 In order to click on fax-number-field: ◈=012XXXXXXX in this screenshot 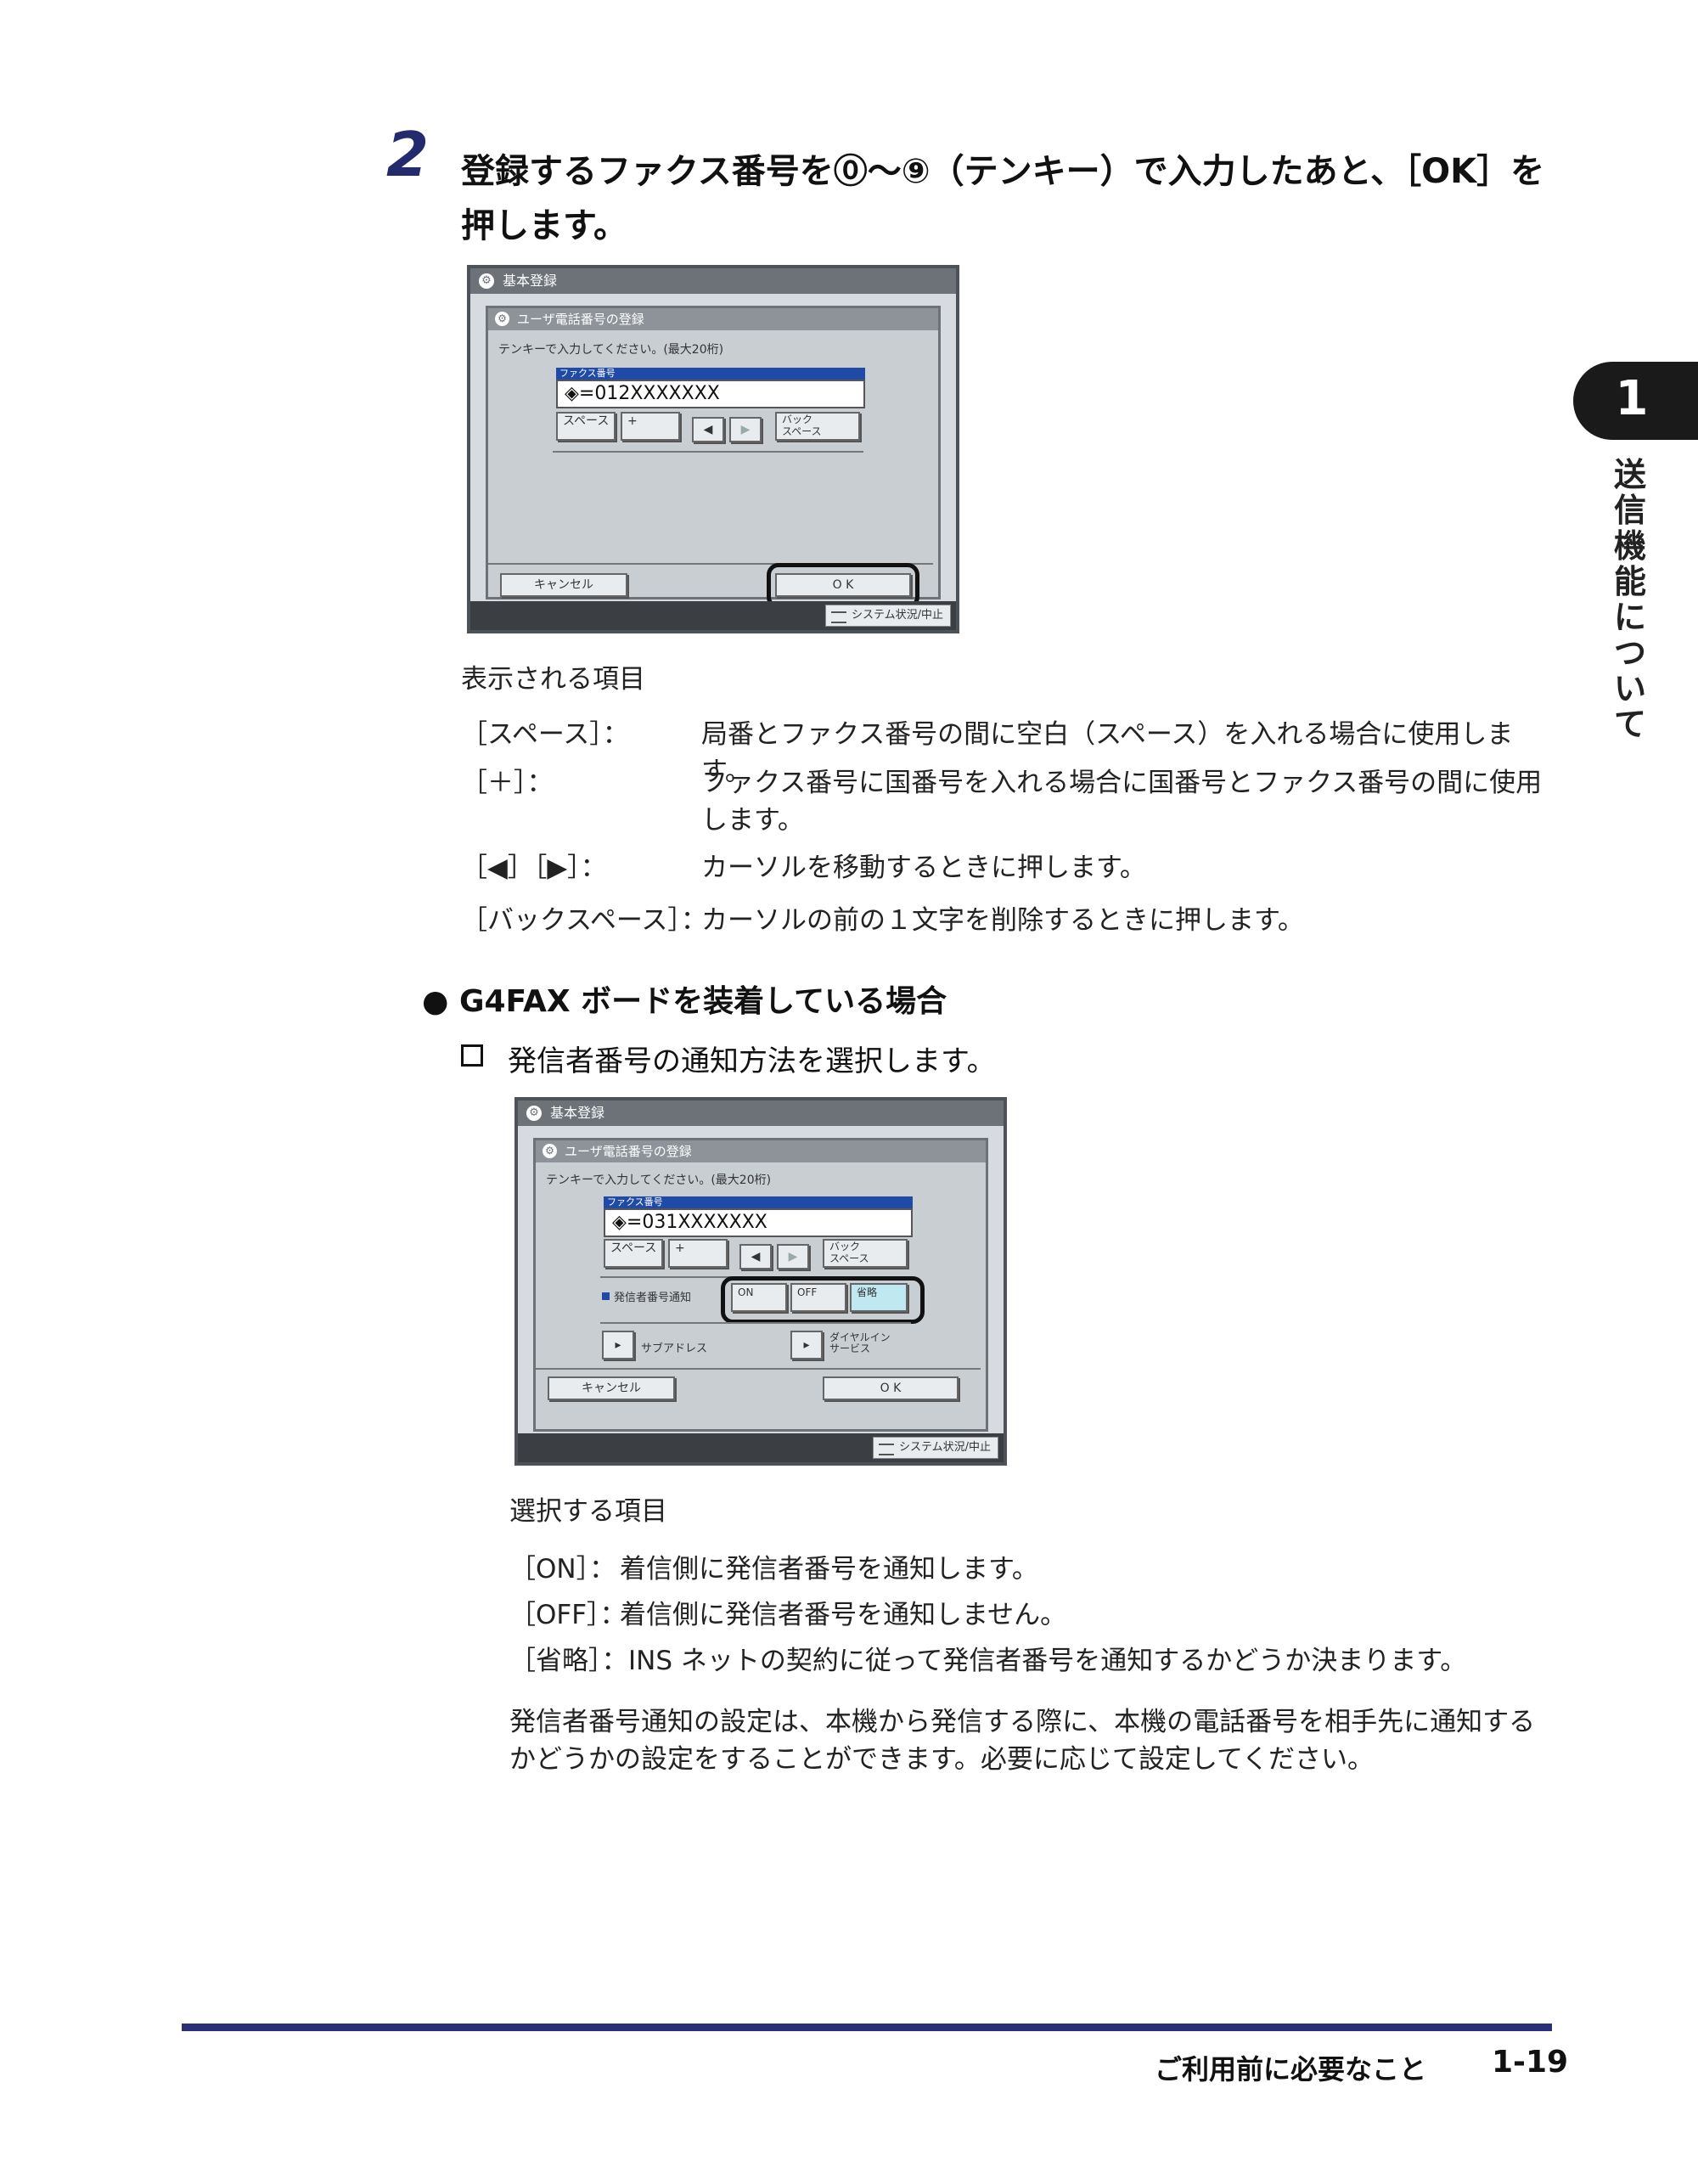, I will do `click(710, 394)`.